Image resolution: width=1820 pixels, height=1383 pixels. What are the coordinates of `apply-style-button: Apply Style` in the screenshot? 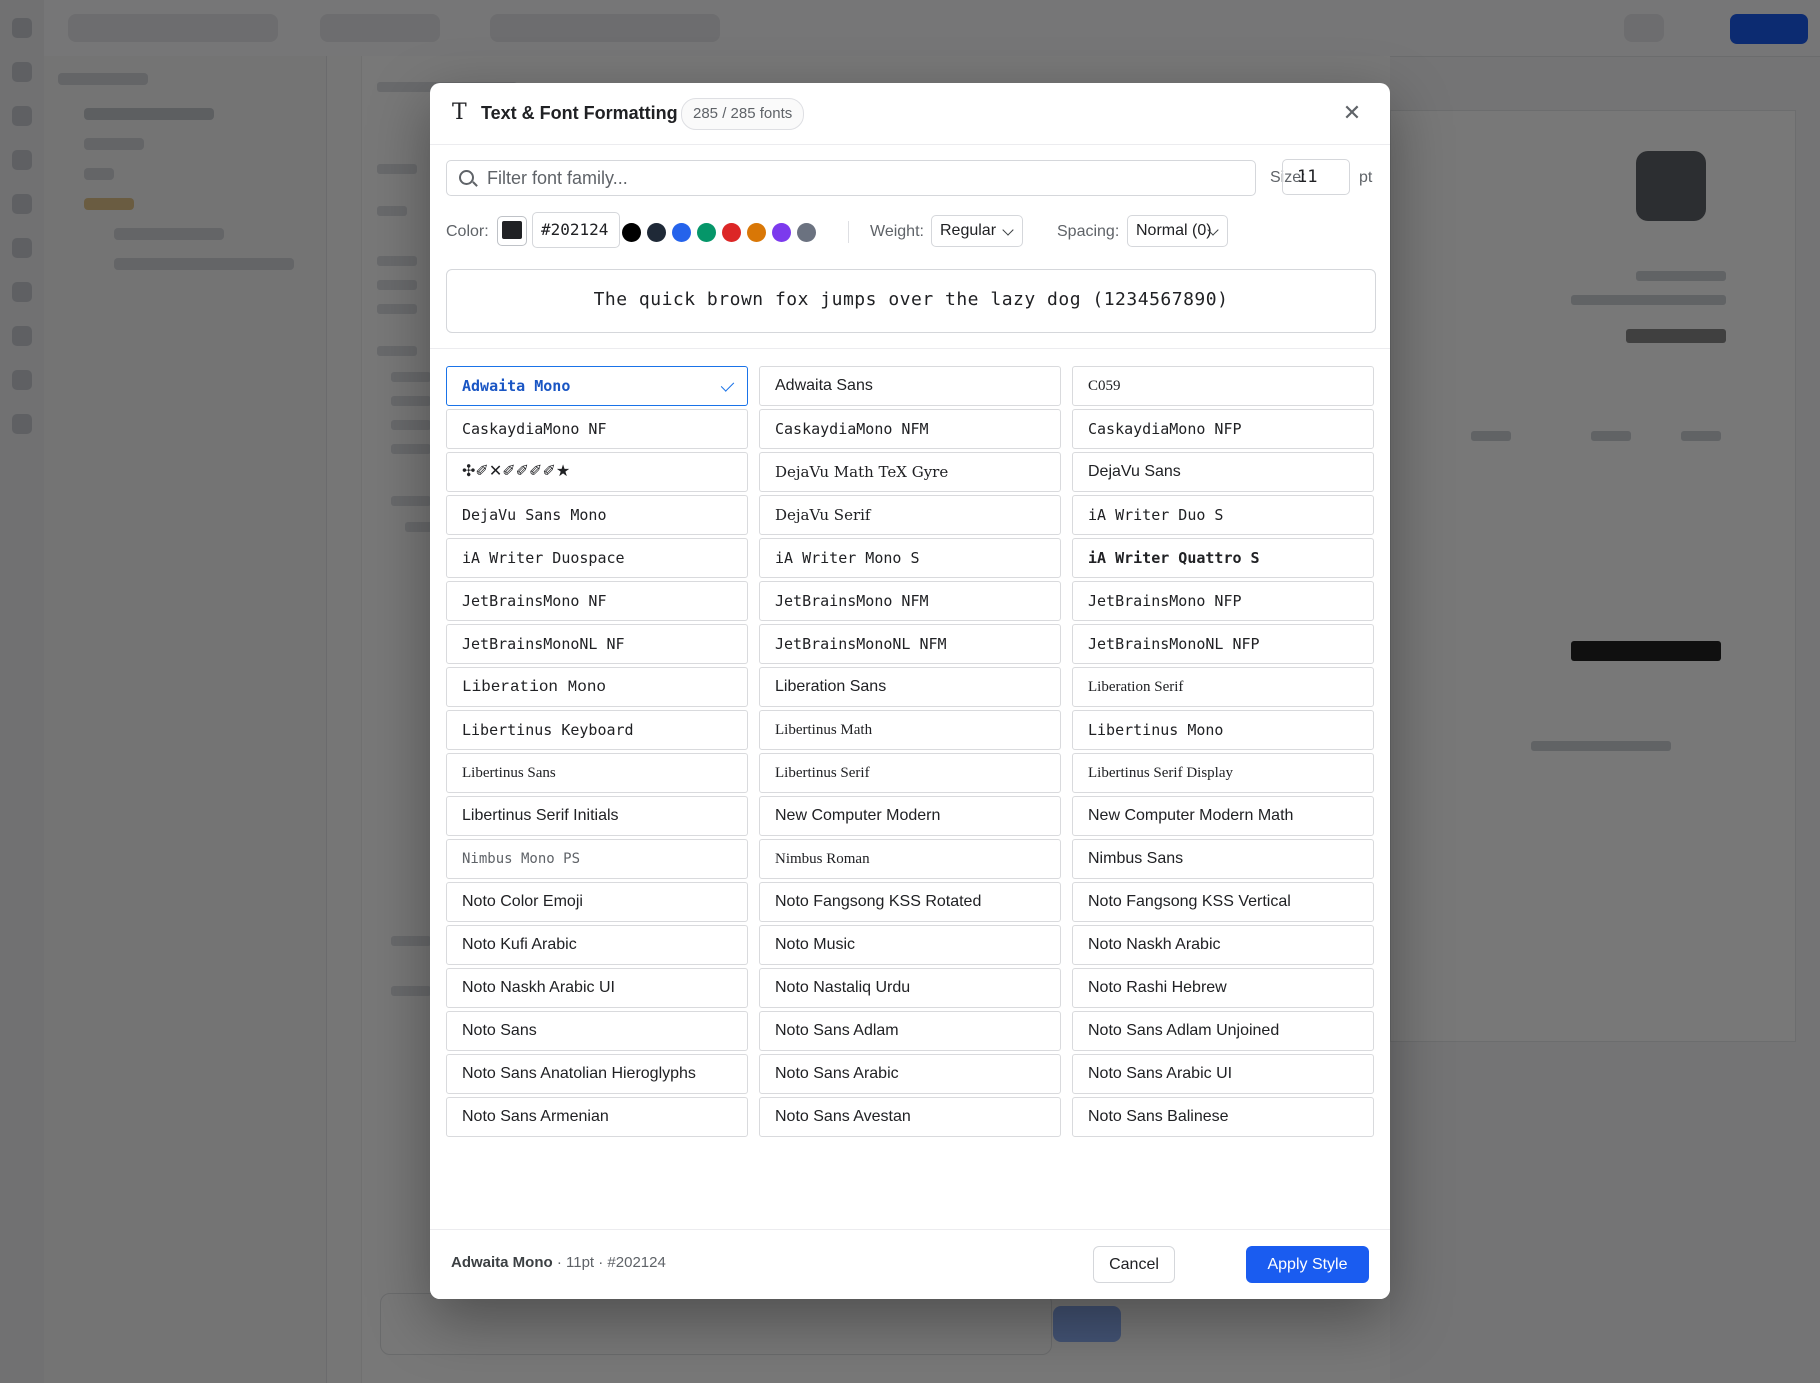 It's located at (1307, 1264).